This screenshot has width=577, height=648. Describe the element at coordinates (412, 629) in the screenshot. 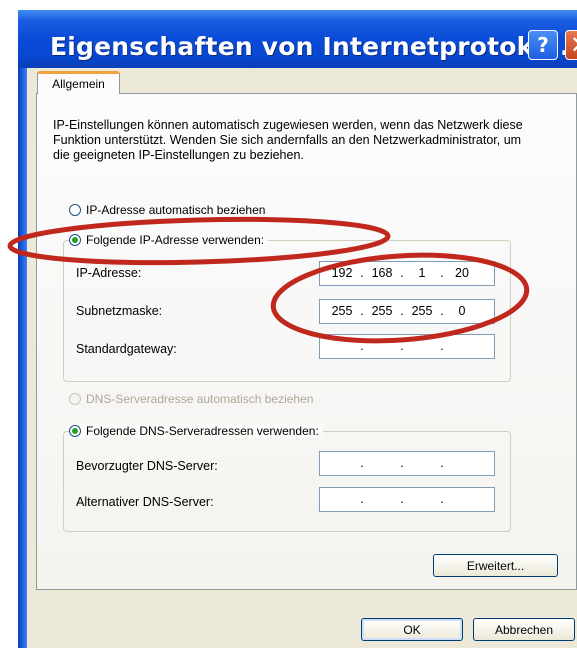

I see `ok-button: OK` at that location.